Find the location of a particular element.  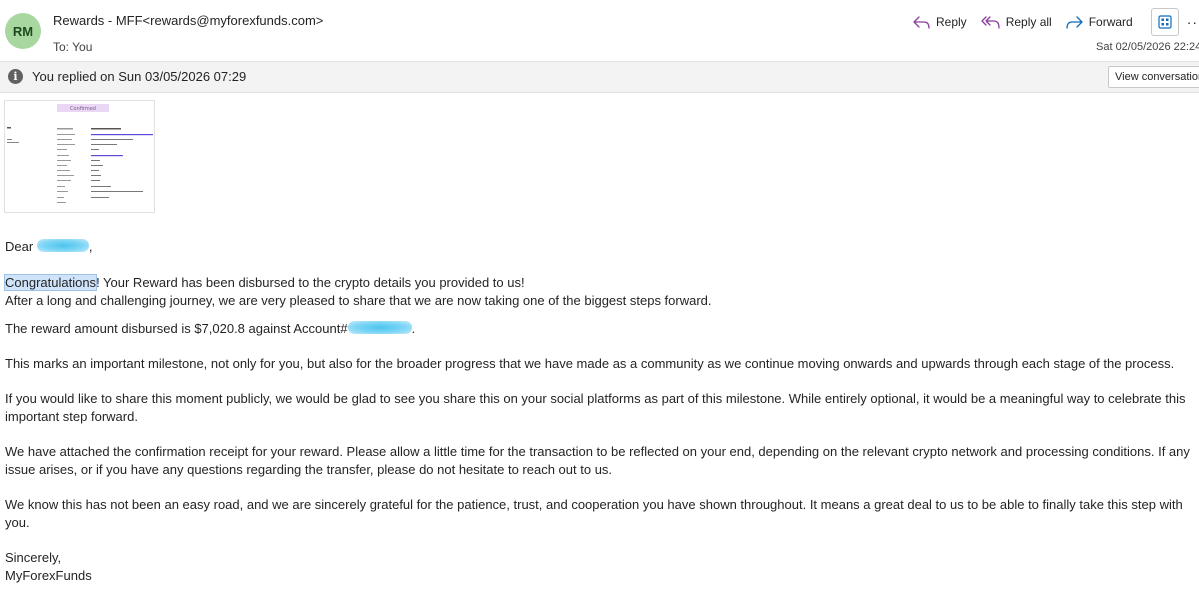

message-date: Sat 02/05/2026 22:24 is located at coordinates (1147, 47).